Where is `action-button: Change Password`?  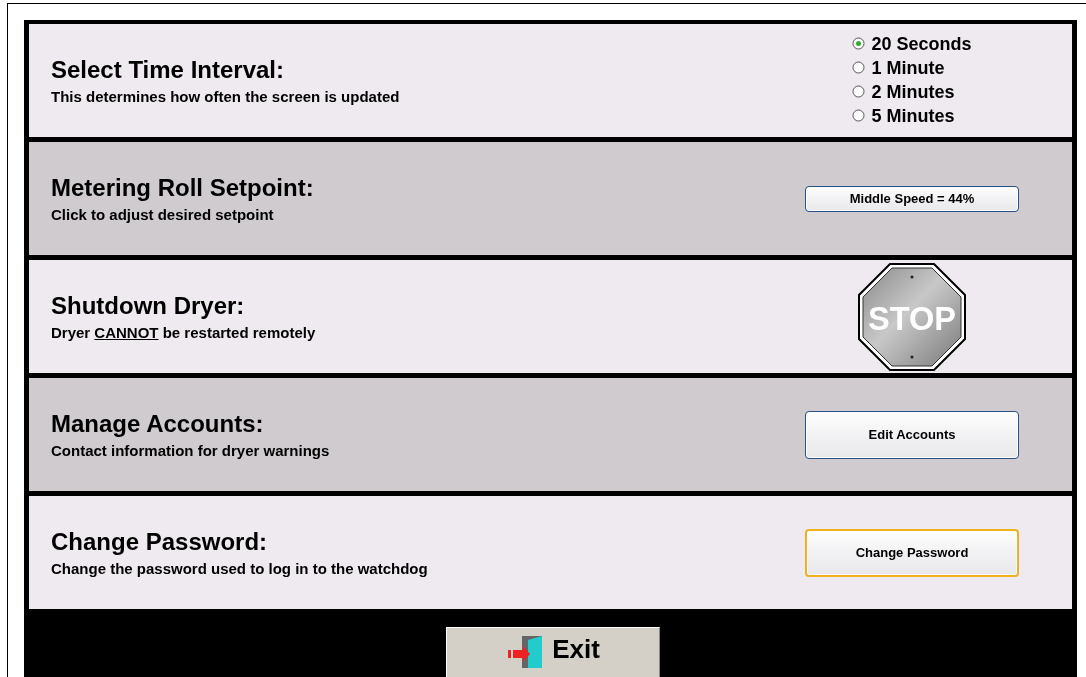
action-button: Change Password is located at coordinates (912, 552).